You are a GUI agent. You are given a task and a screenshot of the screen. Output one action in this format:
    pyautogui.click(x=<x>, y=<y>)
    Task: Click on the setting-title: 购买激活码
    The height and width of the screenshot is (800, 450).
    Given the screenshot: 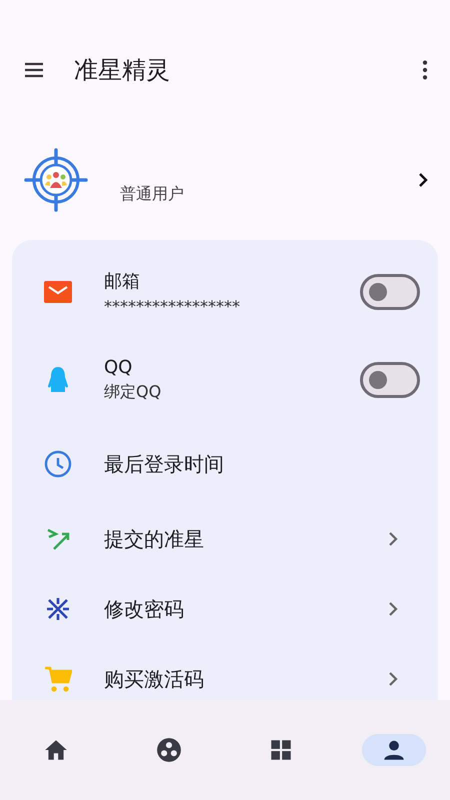 What is the action you would take?
    pyautogui.click(x=154, y=679)
    